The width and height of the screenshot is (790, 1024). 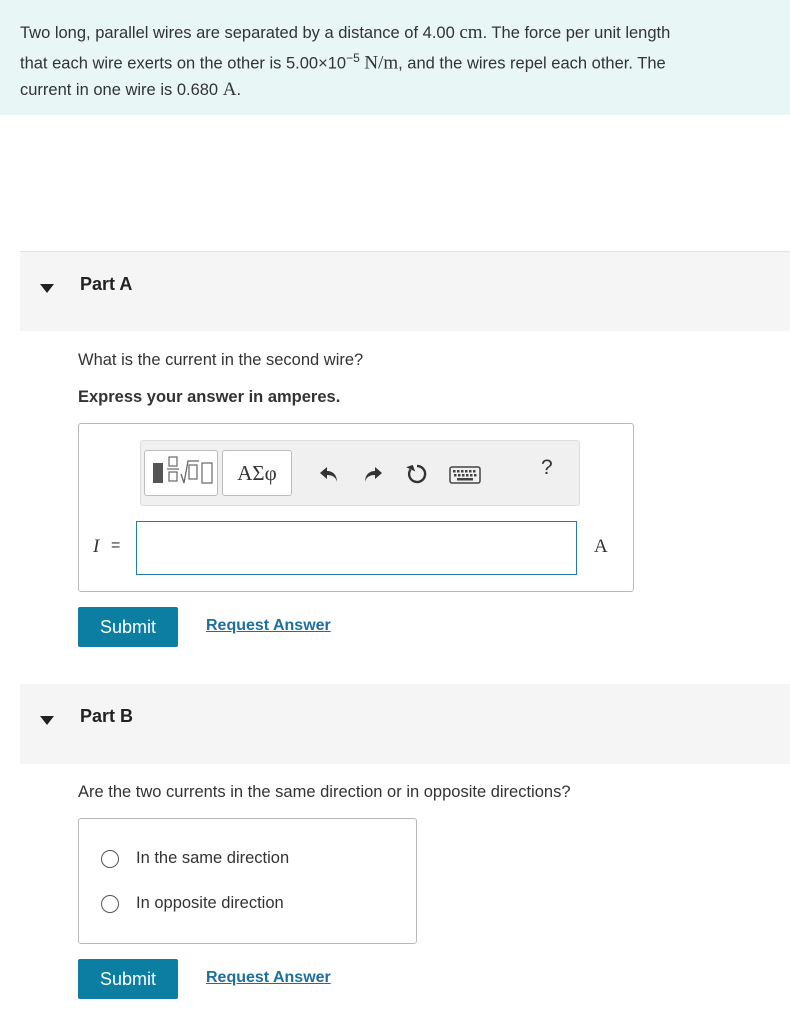 I want to click on equals-sign: =, so click(x=116, y=545).